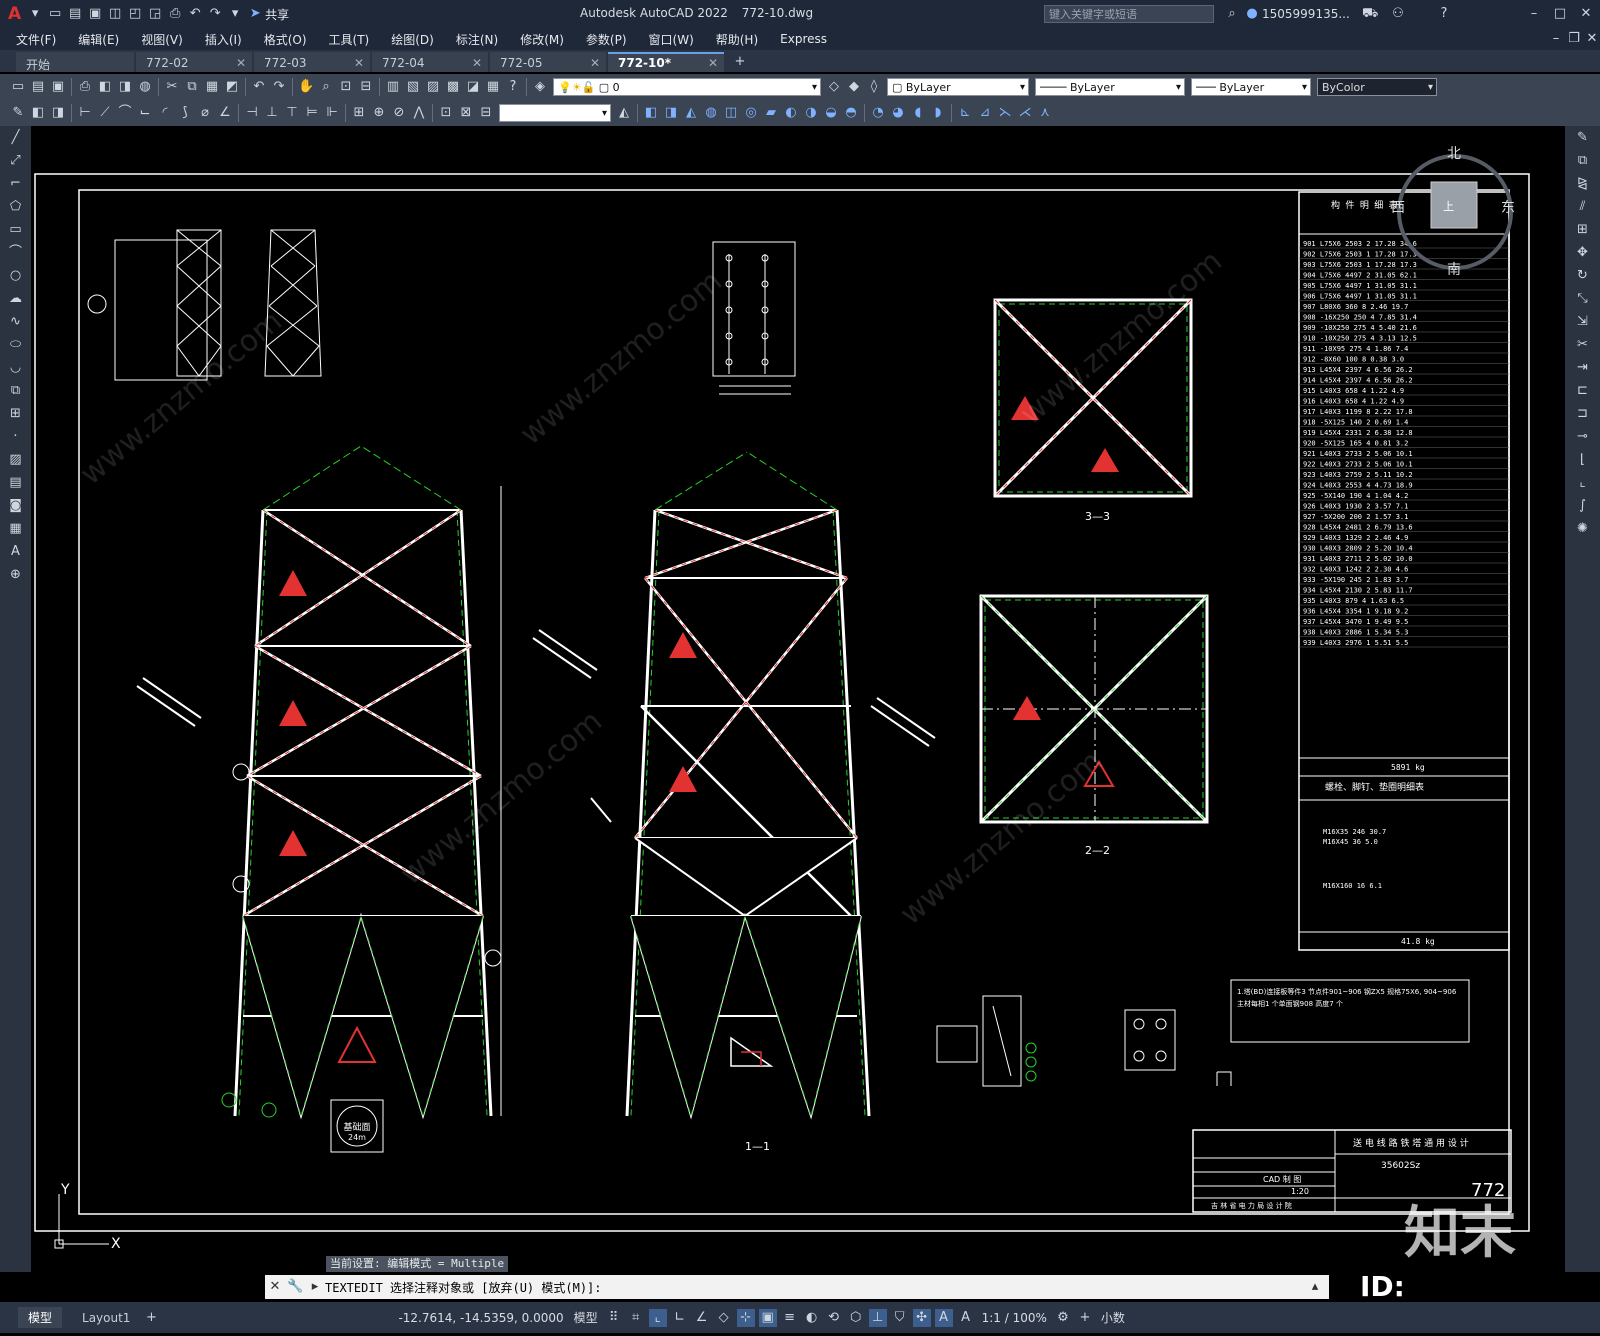 The height and width of the screenshot is (1336, 1600). I want to click on polar-icon: ∠, so click(702, 1318).